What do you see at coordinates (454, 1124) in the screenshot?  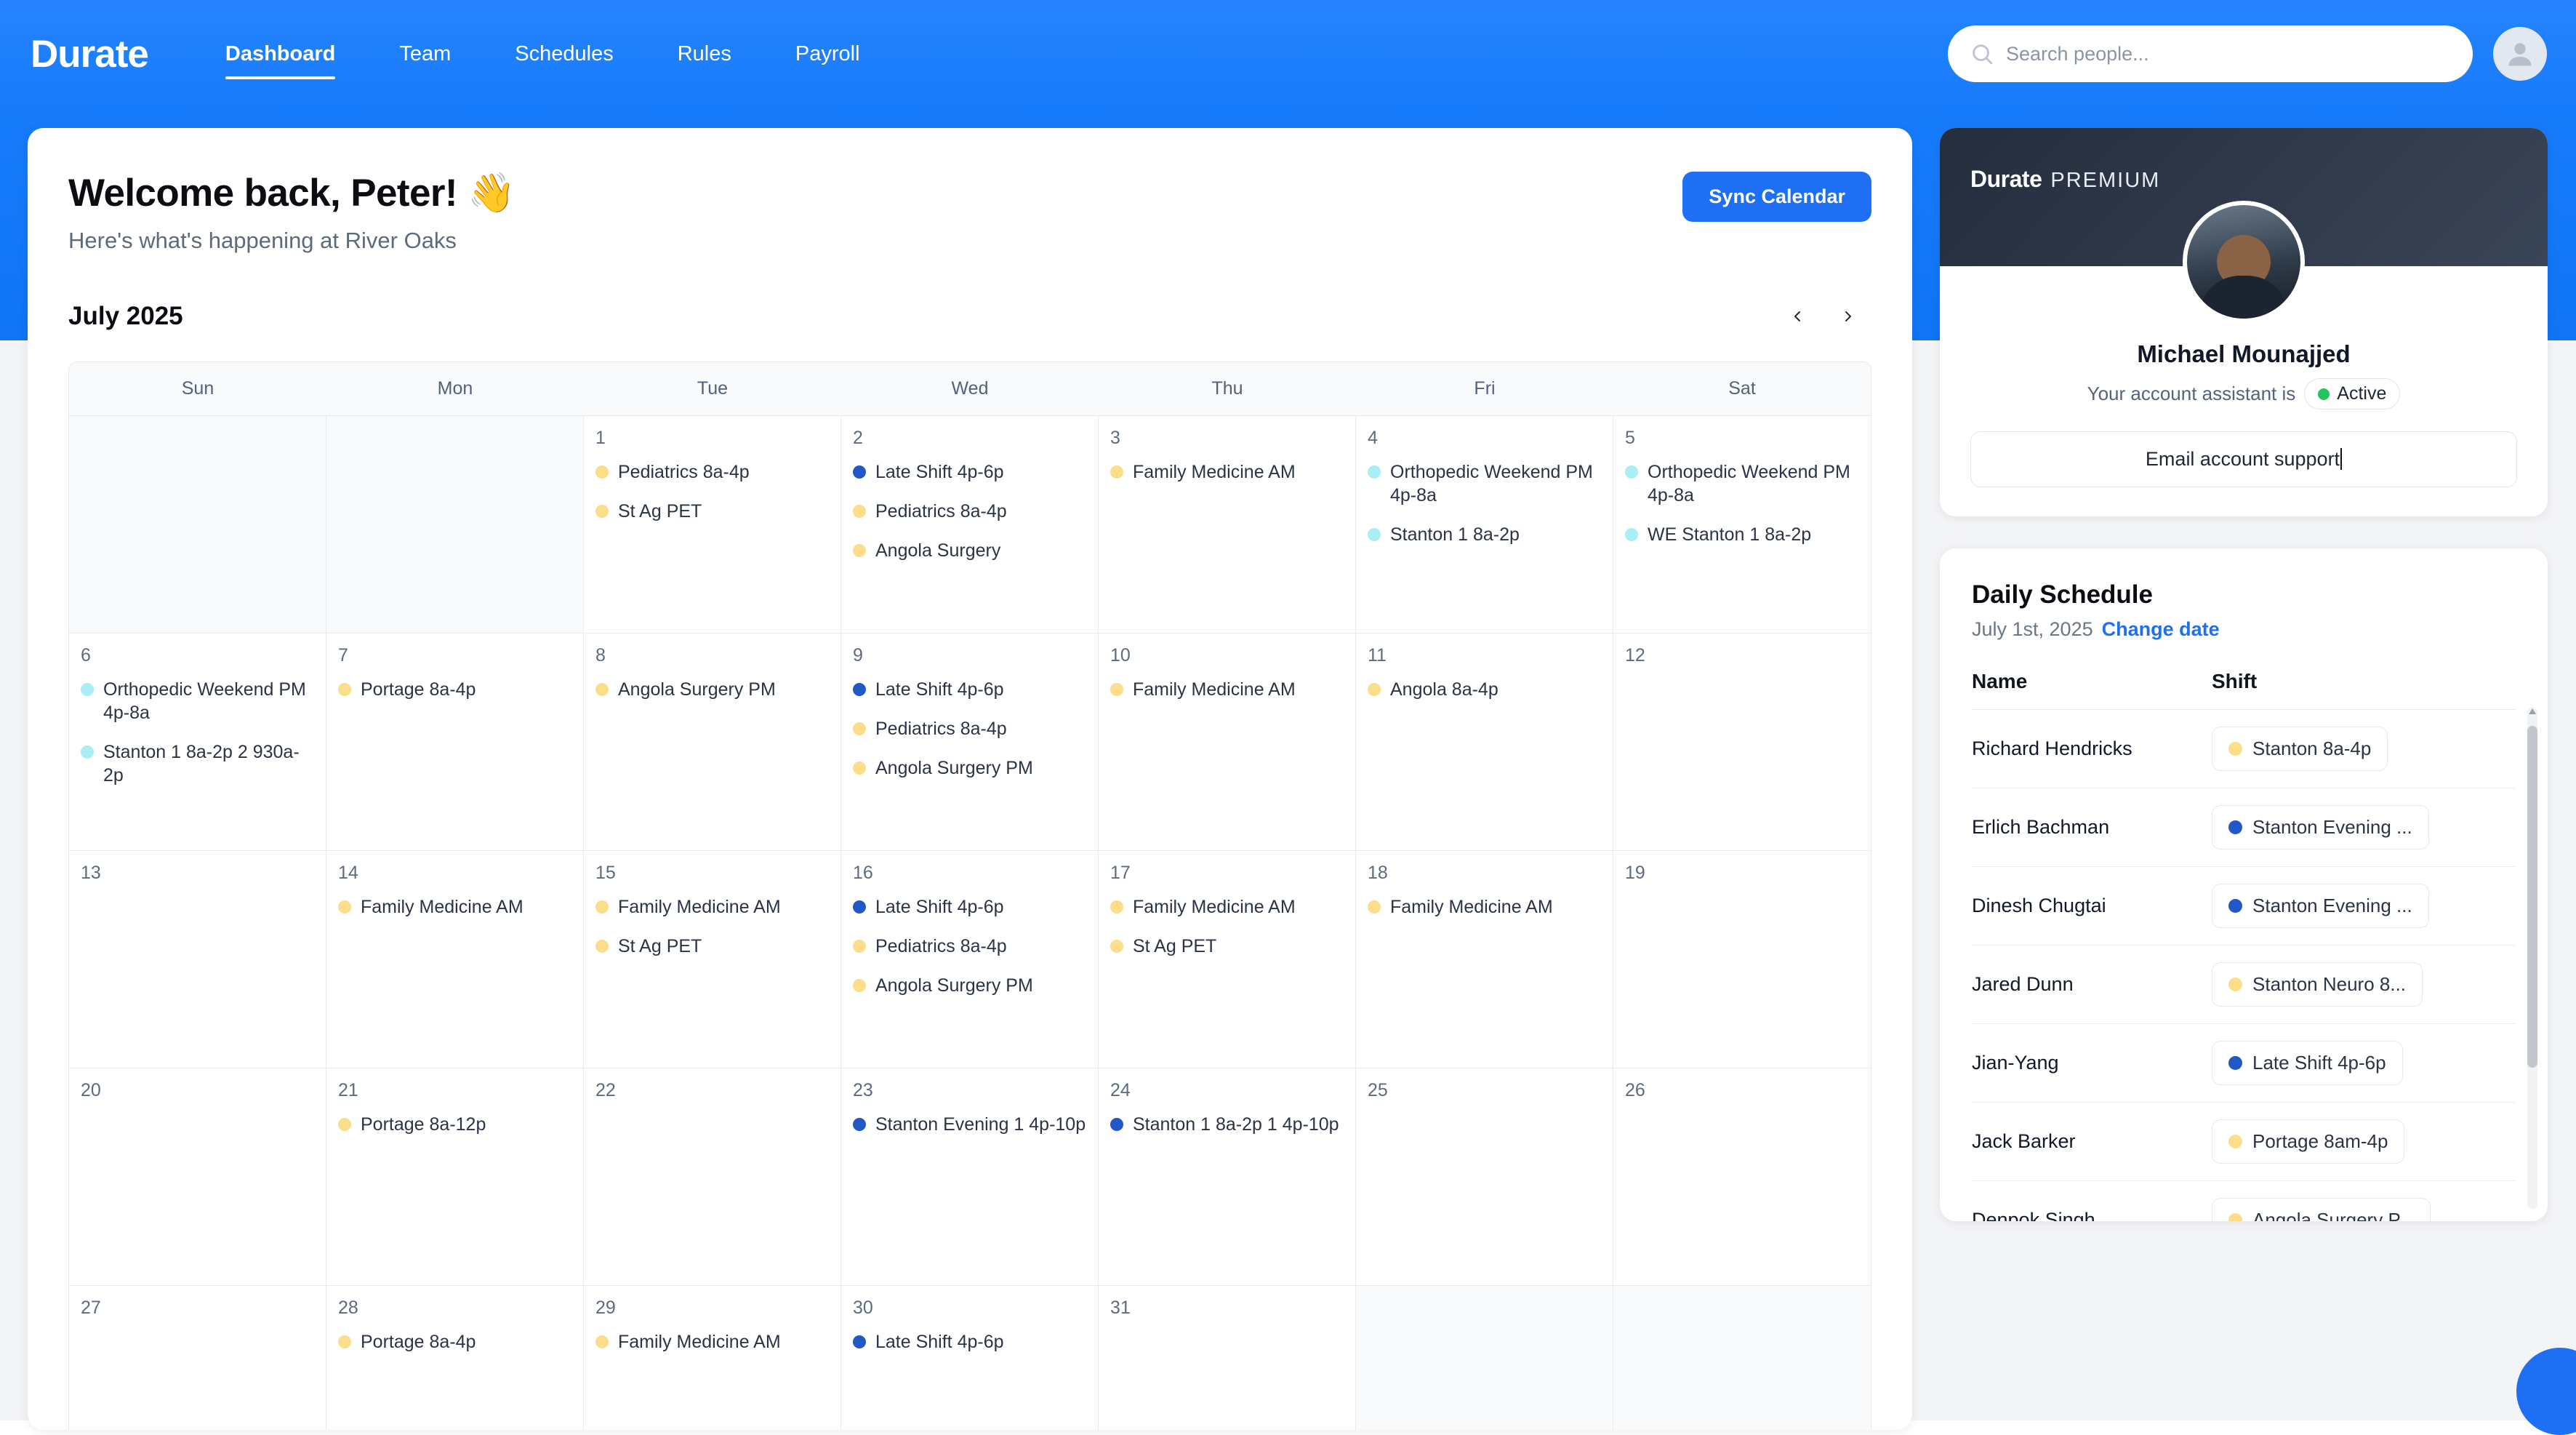 I see `calendar-event: Portage 8a-12p` at bounding box center [454, 1124].